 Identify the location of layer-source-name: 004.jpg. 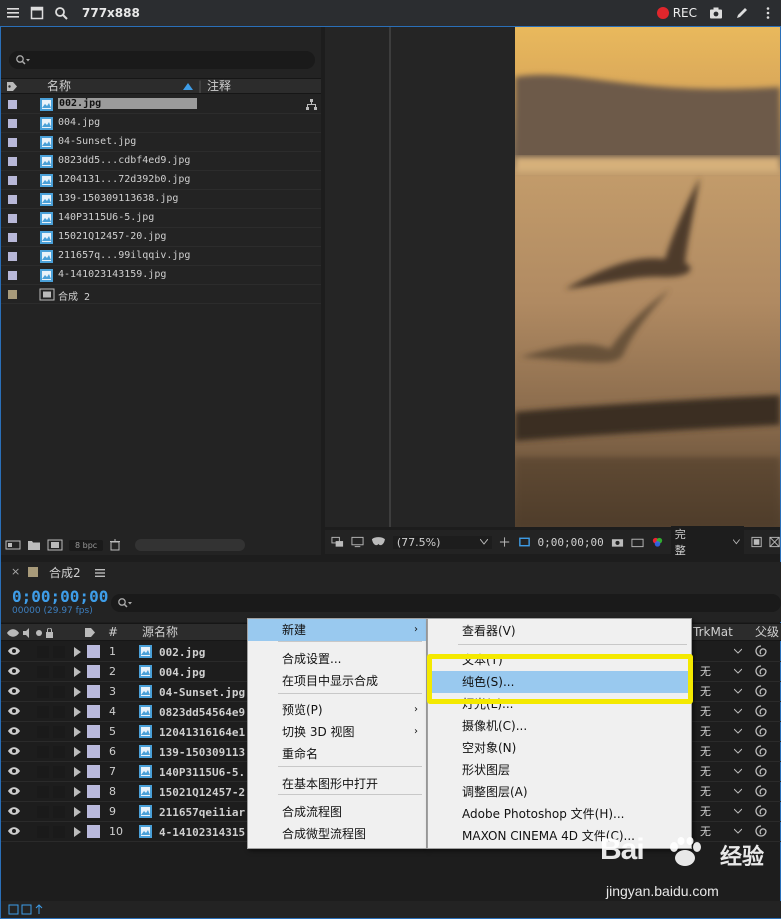
(182, 672).